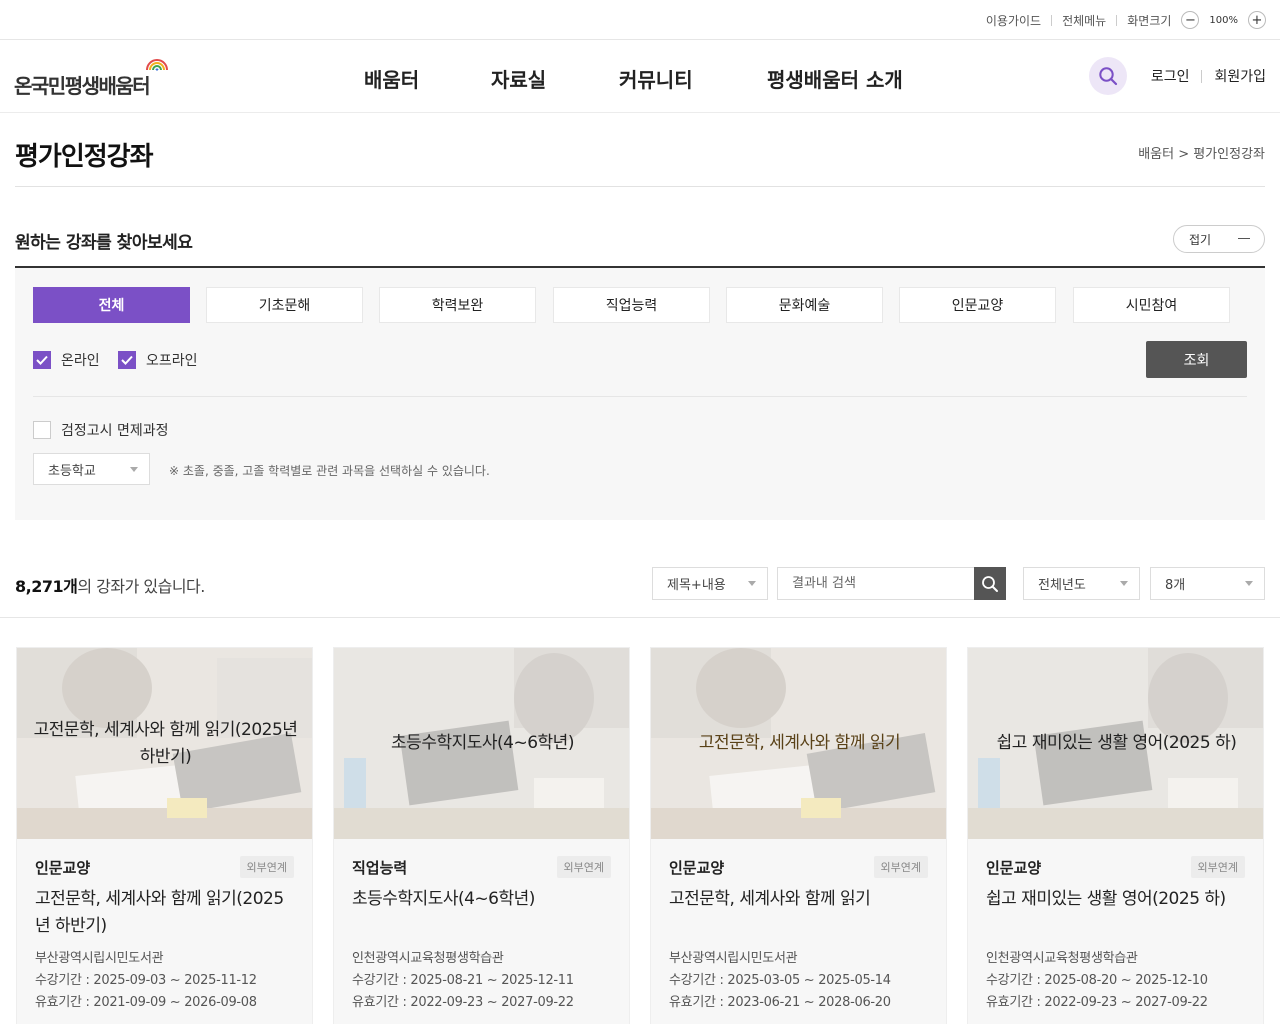 The height and width of the screenshot is (1024, 1280). I want to click on tab-humanities: 인문교양, so click(977, 305).